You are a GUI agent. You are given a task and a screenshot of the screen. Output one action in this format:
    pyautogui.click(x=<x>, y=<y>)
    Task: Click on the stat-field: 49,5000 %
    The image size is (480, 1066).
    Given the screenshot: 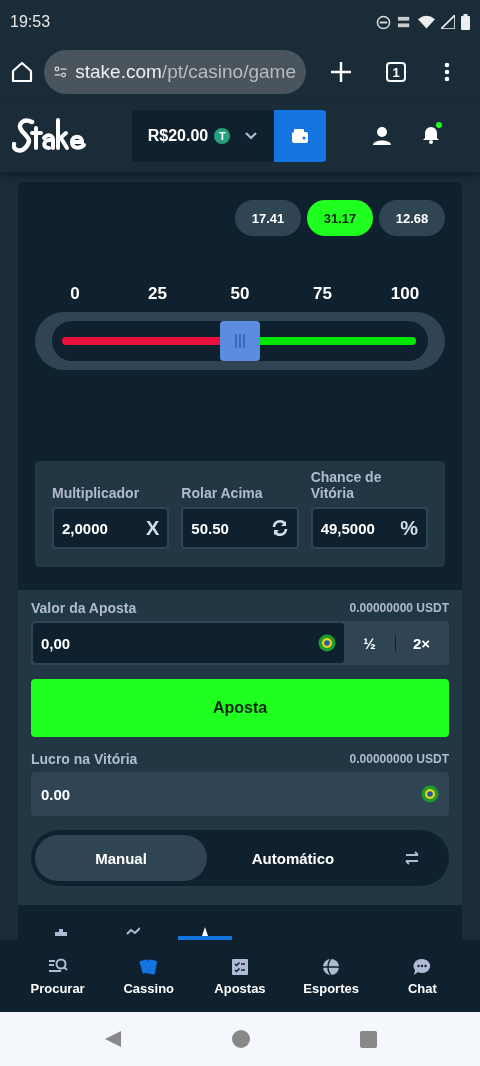 What is the action you would take?
    pyautogui.click(x=369, y=528)
    